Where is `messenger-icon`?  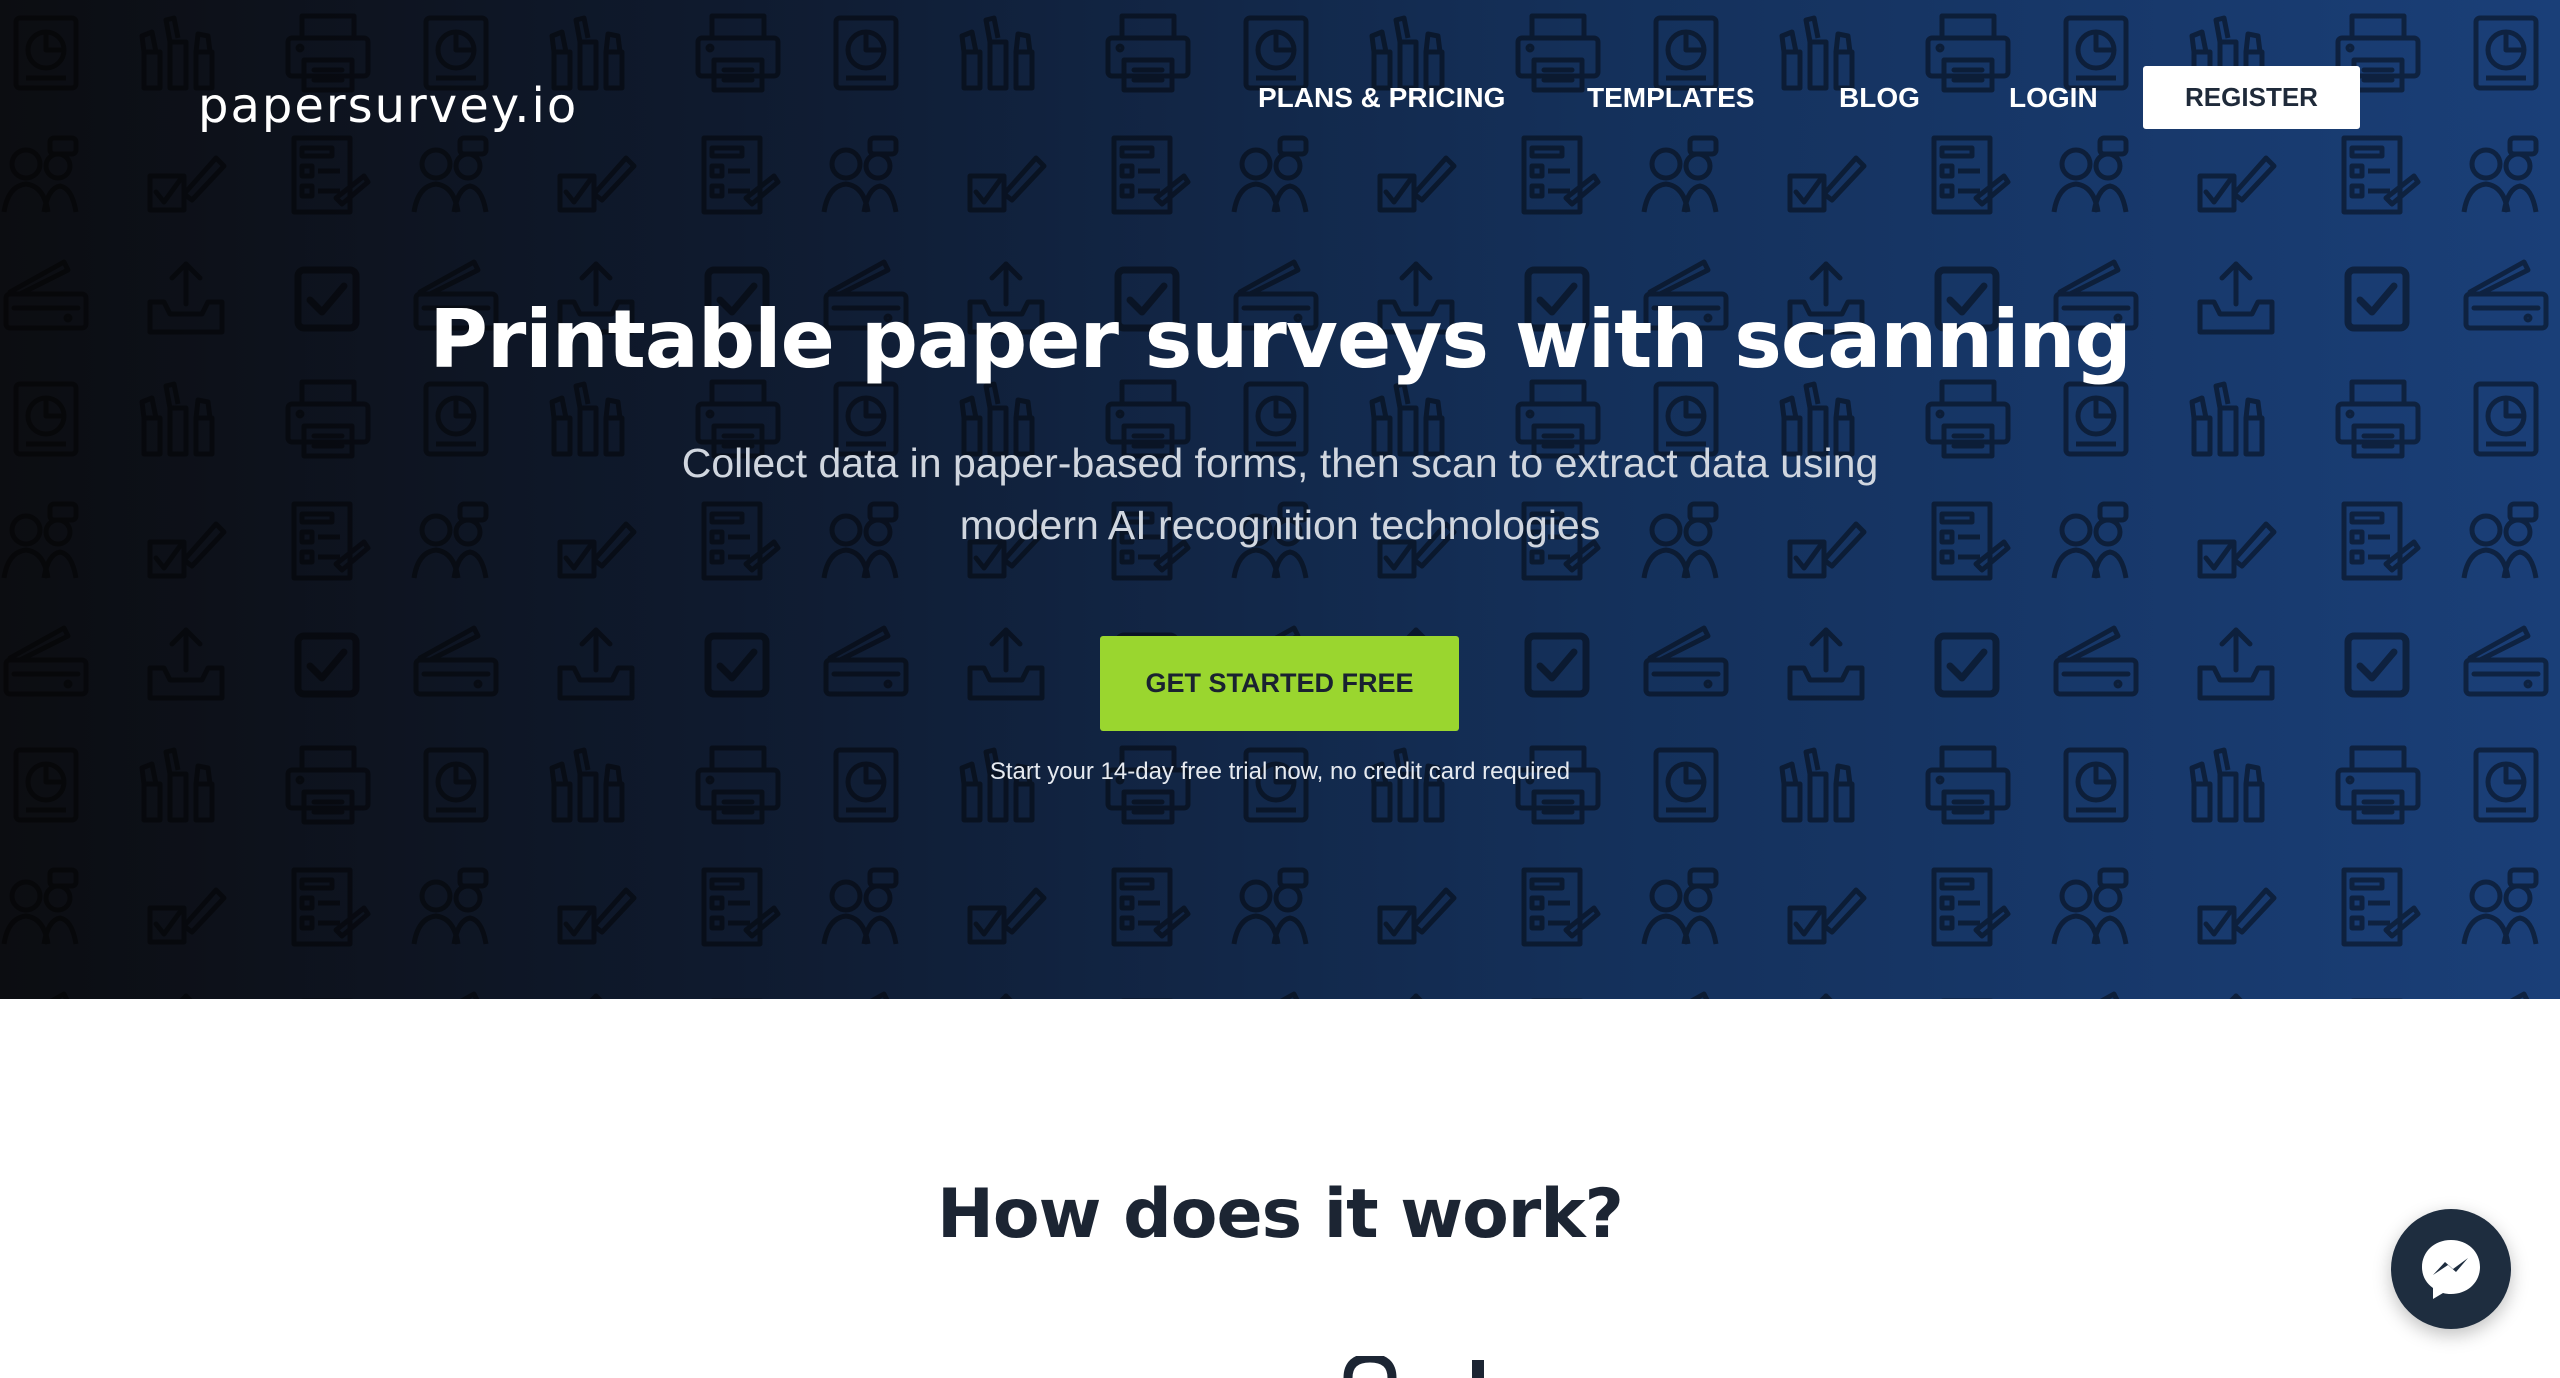
messenger-icon is located at coordinates (2451, 1269).